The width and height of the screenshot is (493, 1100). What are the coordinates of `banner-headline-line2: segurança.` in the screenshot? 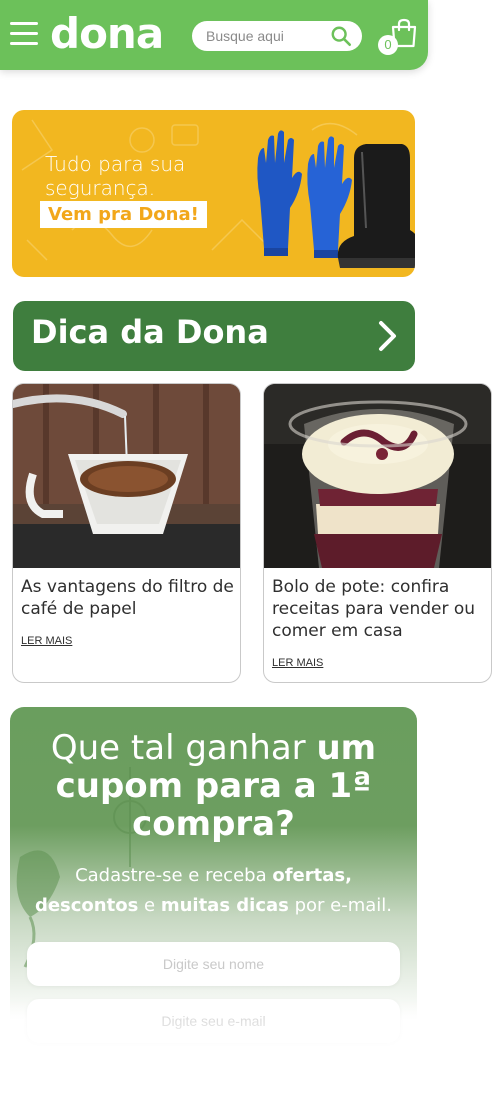 It's located at (100, 188).